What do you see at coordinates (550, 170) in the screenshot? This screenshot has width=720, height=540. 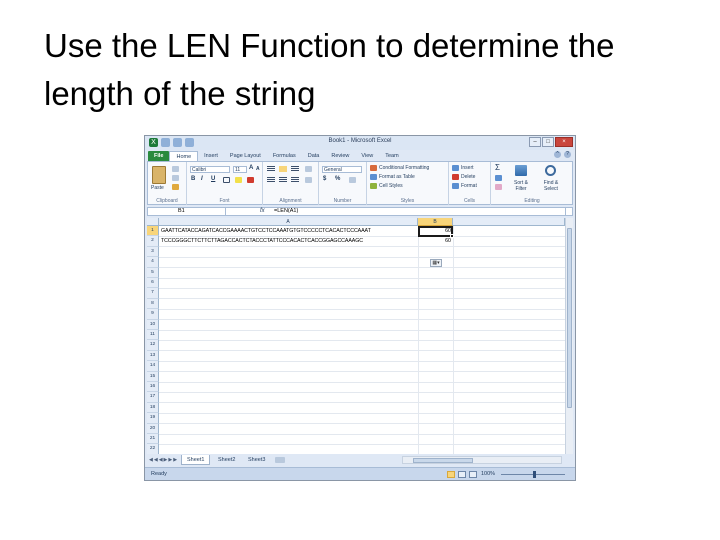 I see `find-select-icon` at bounding box center [550, 170].